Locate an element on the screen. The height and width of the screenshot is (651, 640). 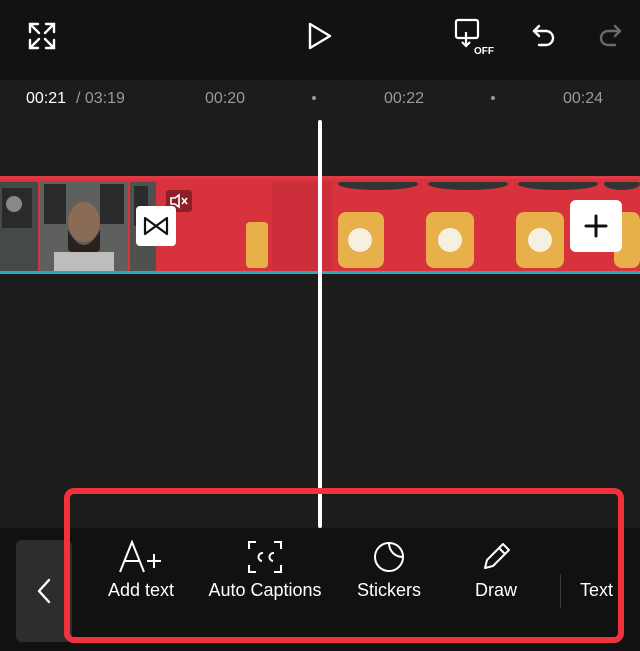
tool-auto-captions: Auto Captions is located at coordinates (265, 570).